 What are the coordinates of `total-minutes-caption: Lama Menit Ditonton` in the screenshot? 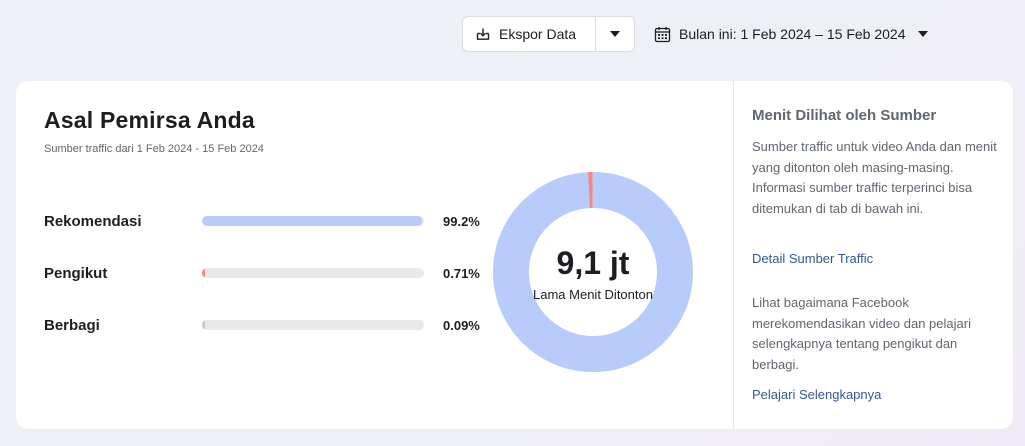 It's located at (593, 294).